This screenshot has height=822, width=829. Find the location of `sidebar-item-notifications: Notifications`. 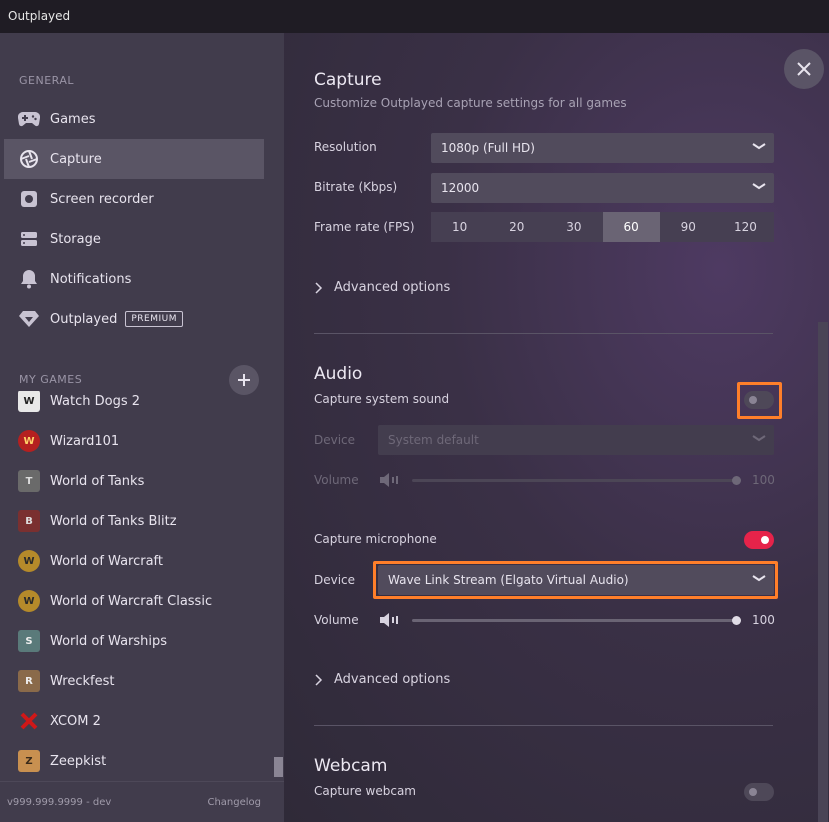

sidebar-item-notifications: Notifications is located at coordinates (134, 279).